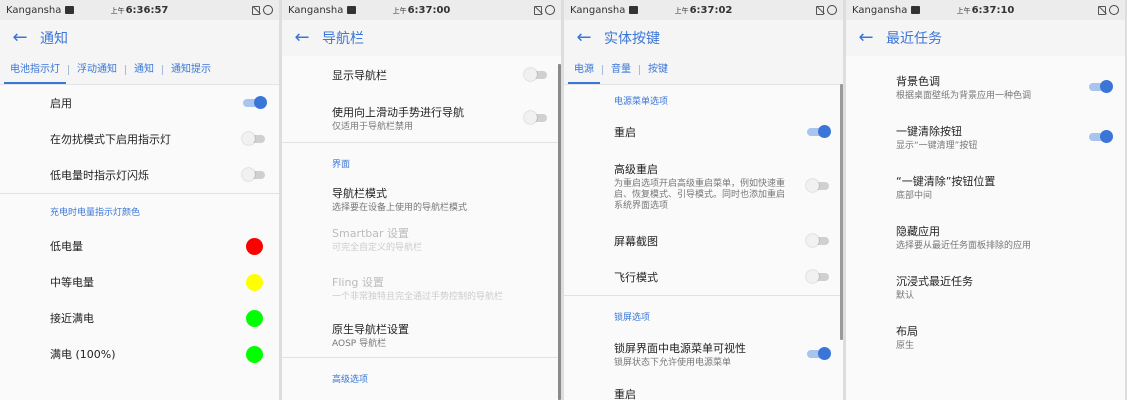  I want to click on tab-bar: 电源 音量 按键, so click(703, 70).